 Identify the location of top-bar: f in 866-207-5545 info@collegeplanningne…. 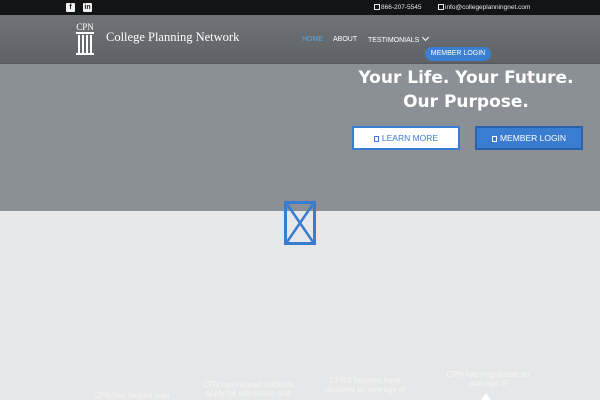
(300, 7).